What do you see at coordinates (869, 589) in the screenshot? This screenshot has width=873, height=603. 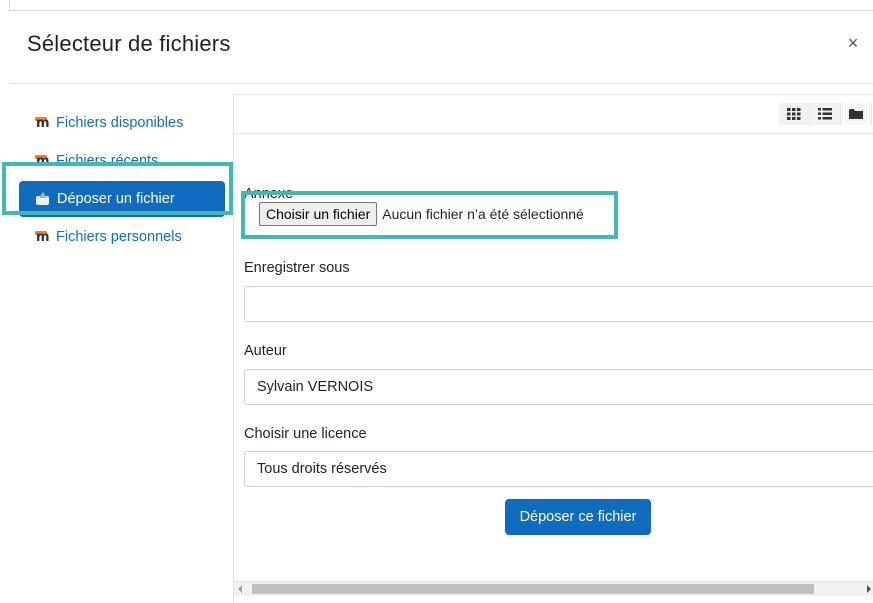 I see `scroll-right-icon` at bounding box center [869, 589].